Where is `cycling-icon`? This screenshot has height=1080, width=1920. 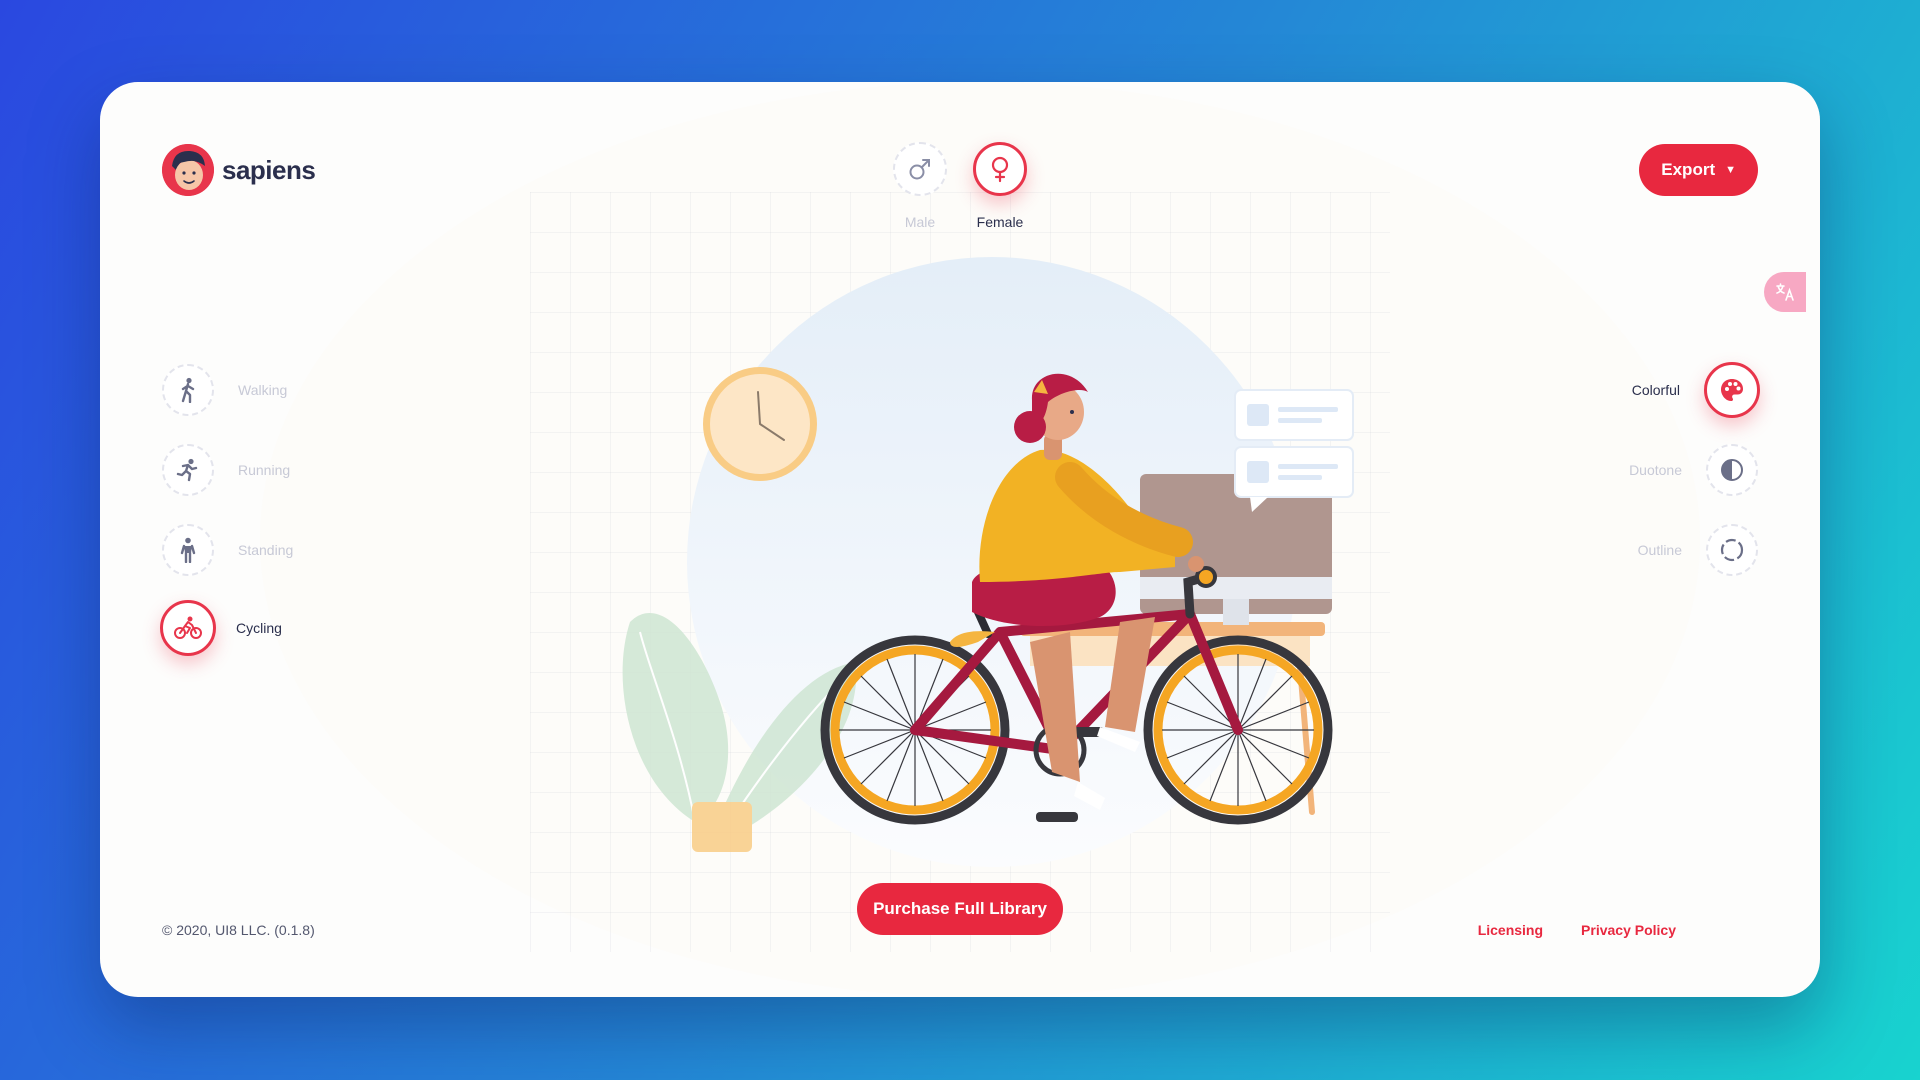
cycling-icon is located at coordinates (188, 627).